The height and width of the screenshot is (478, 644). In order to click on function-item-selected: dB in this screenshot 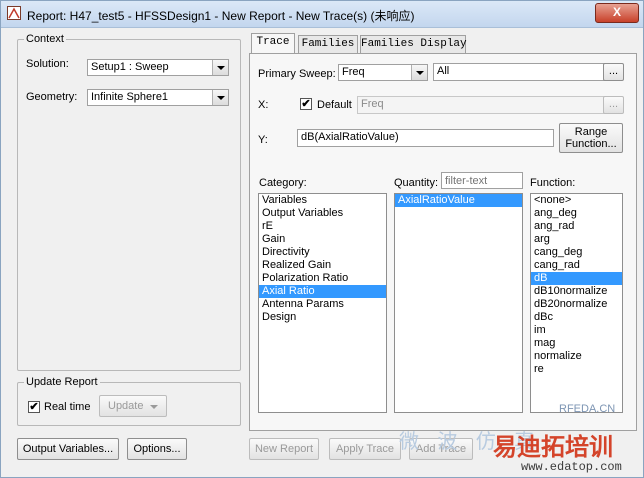, I will do `click(576, 278)`.